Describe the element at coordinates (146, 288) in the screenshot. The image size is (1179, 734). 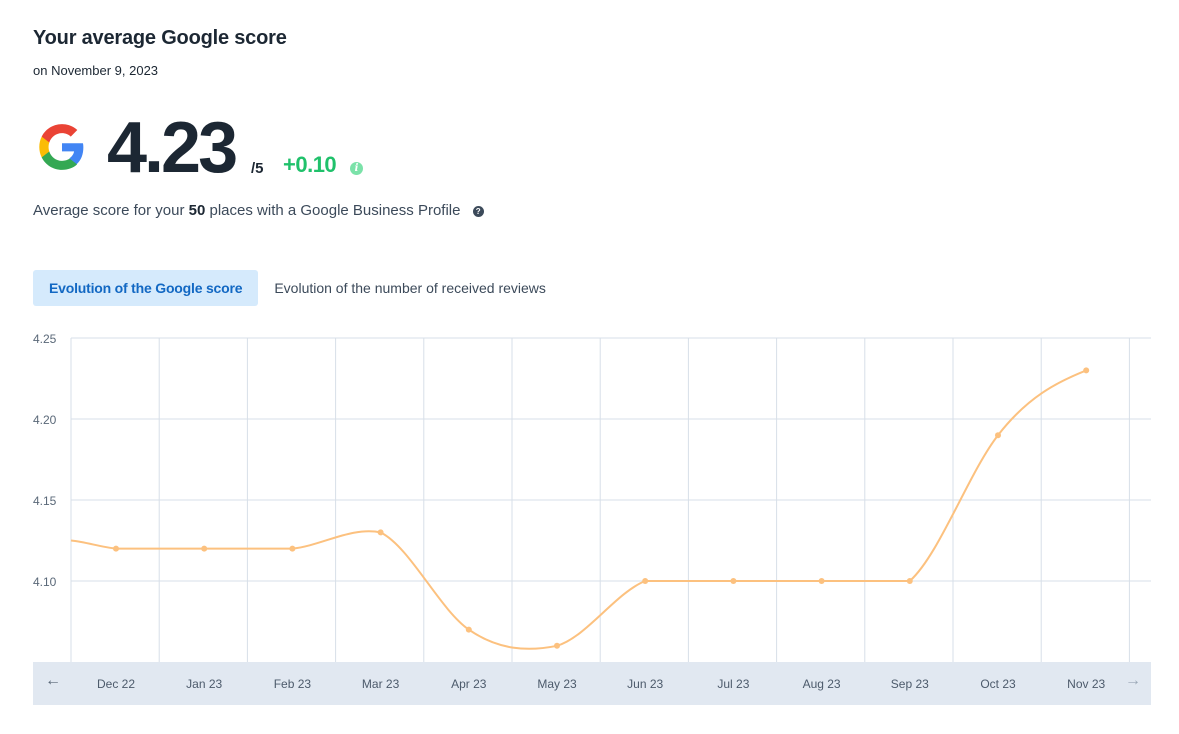
I see `tab-google-score: Evolution of the Google score` at that location.